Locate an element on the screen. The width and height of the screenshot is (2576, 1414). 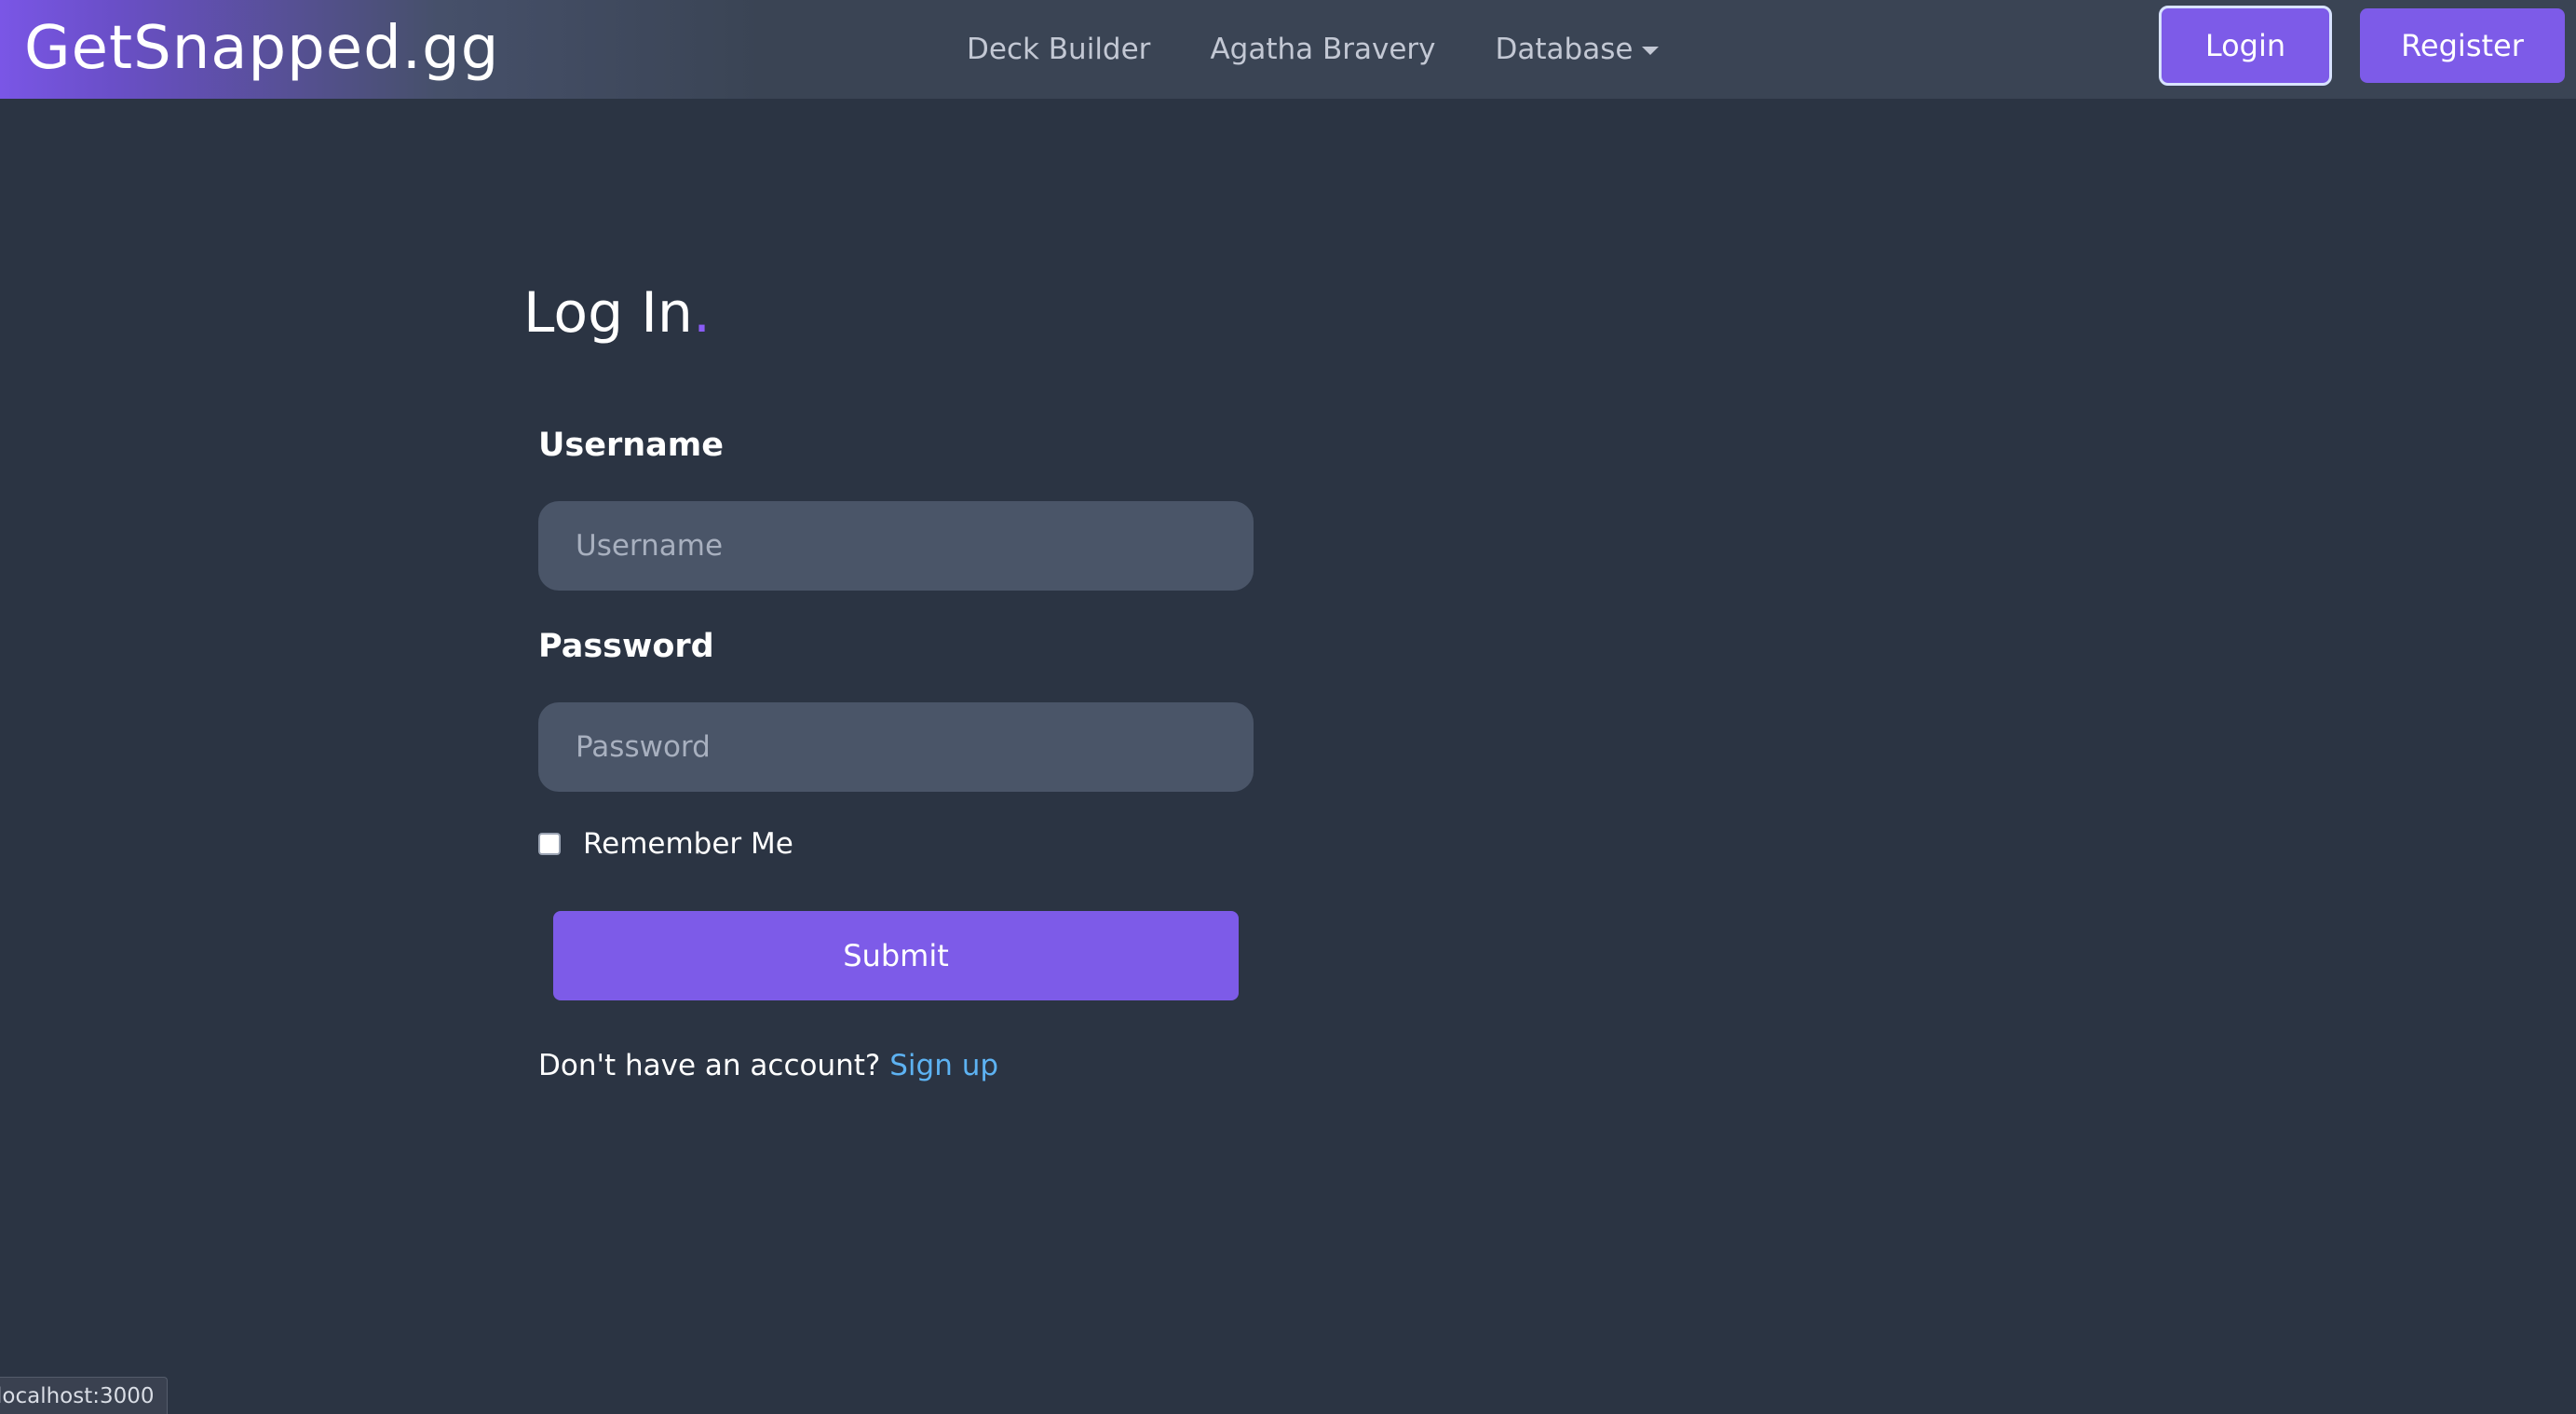
remember-me-row: Remember Me is located at coordinates (665, 844).